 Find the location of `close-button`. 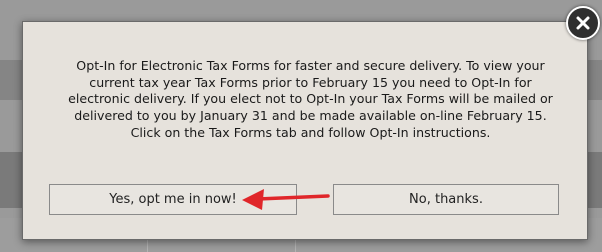

close-button is located at coordinates (583, 23).